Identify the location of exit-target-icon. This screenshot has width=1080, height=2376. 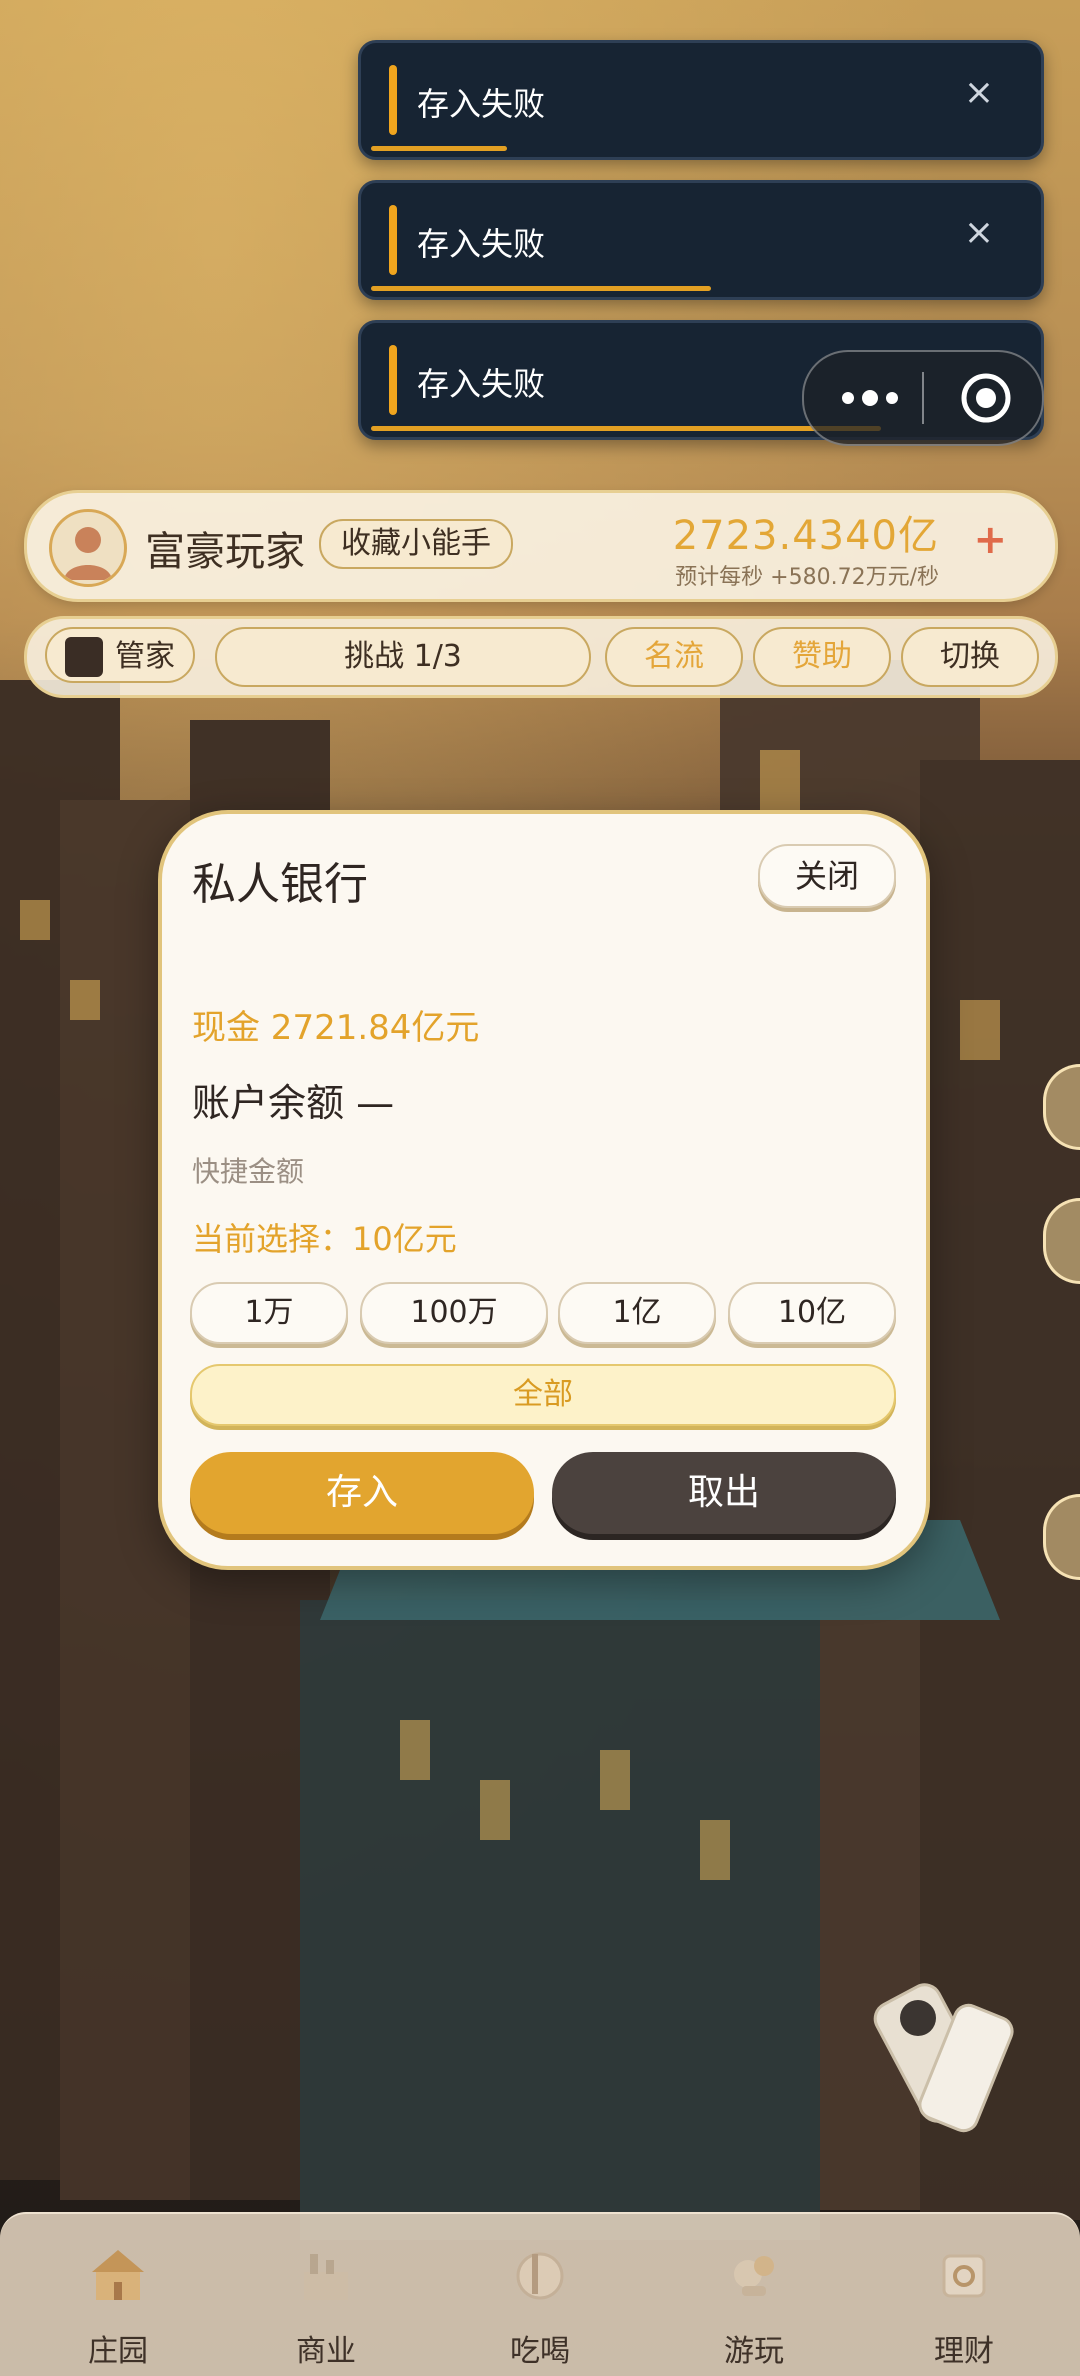
(986, 398).